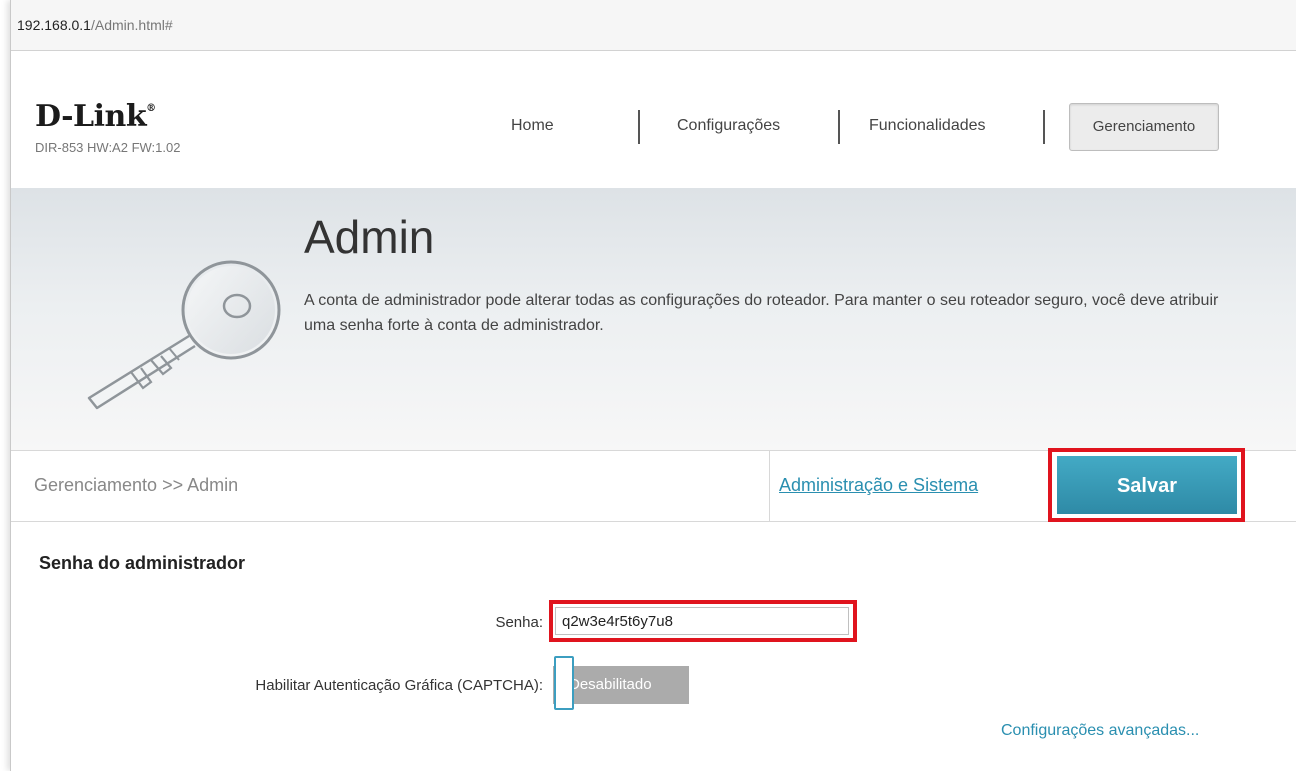 This screenshot has height=771, width=1296. Describe the element at coordinates (769, 486) in the screenshot. I see `divider` at that location.